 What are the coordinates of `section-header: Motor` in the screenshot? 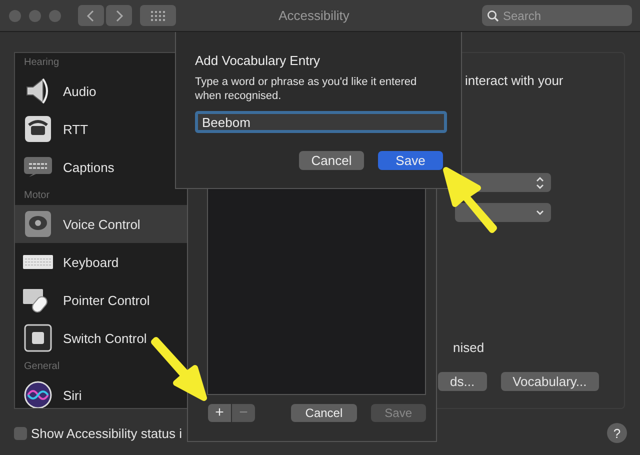 It's located at (37, 196).